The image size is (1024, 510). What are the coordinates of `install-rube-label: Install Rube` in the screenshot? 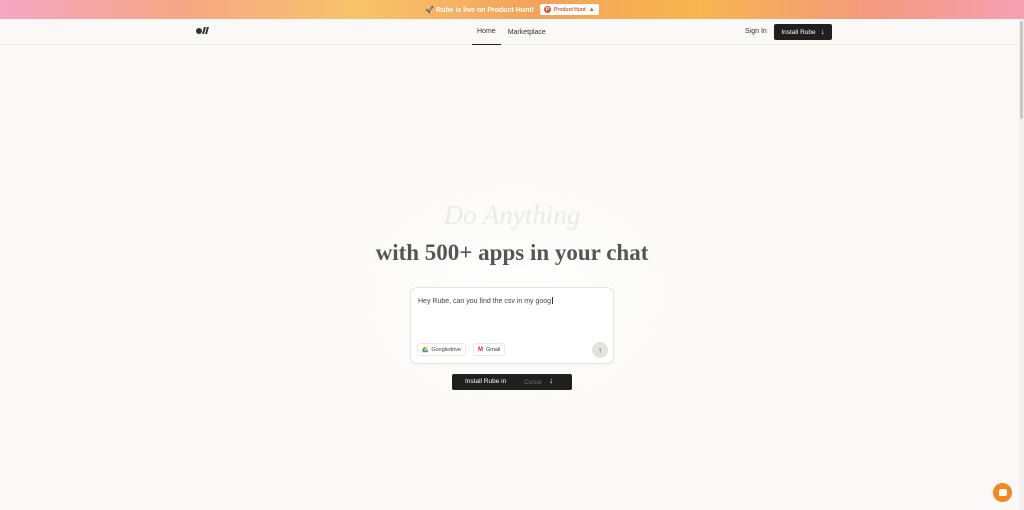 It's located at (798, 32).